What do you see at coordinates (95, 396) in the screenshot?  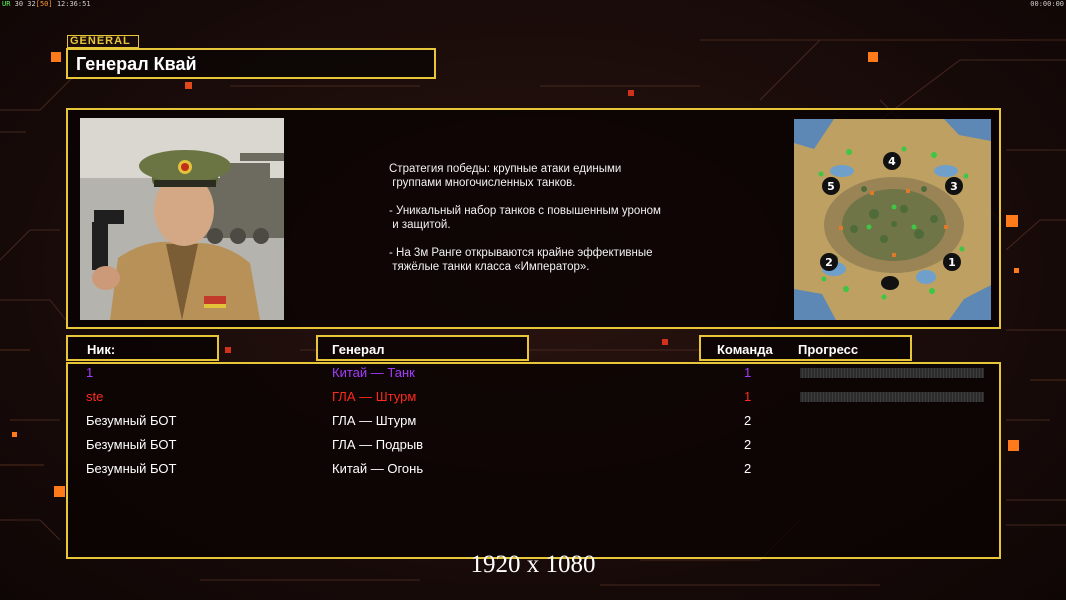 I see `player-nick: ste` at bounding box center [95, 396].